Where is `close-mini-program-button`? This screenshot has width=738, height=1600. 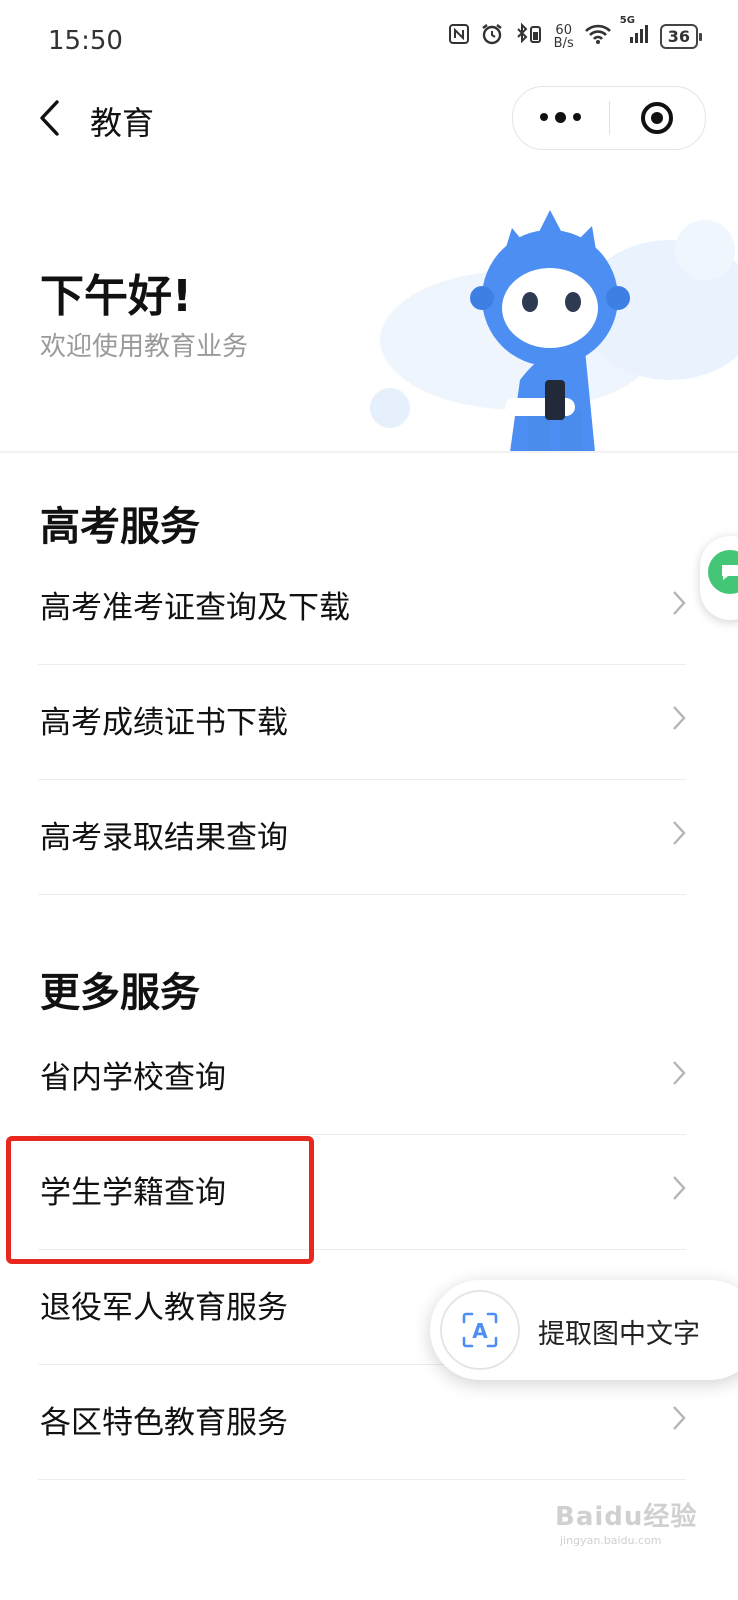
close-mini-program-button is located at coordinates (658, 118).